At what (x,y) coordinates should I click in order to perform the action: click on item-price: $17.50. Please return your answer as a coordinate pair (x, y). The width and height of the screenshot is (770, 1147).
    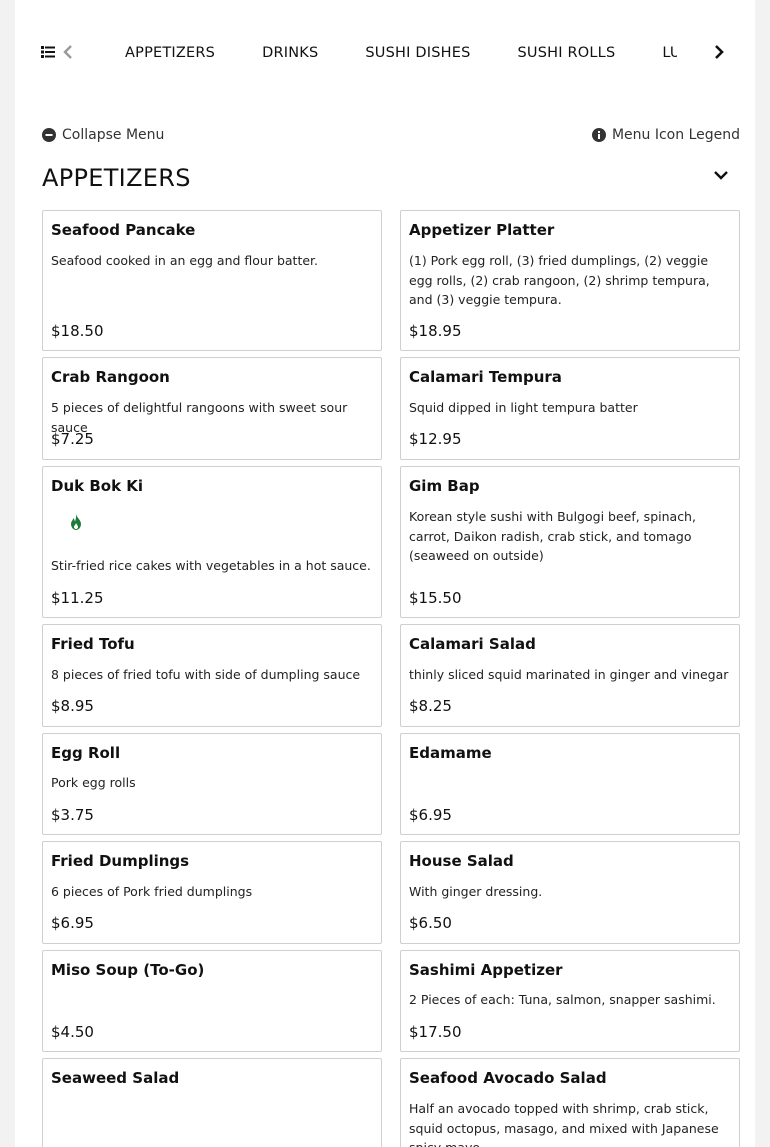
    Looking at the image, I should click on (435, 1032).